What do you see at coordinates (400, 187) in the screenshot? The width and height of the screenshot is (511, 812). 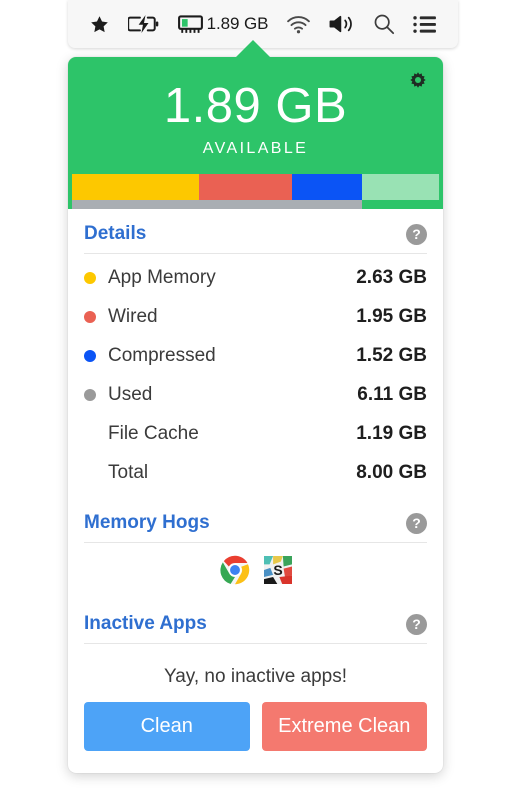 I see `memory-bar-segment-free` at bounding box center [400, 187].